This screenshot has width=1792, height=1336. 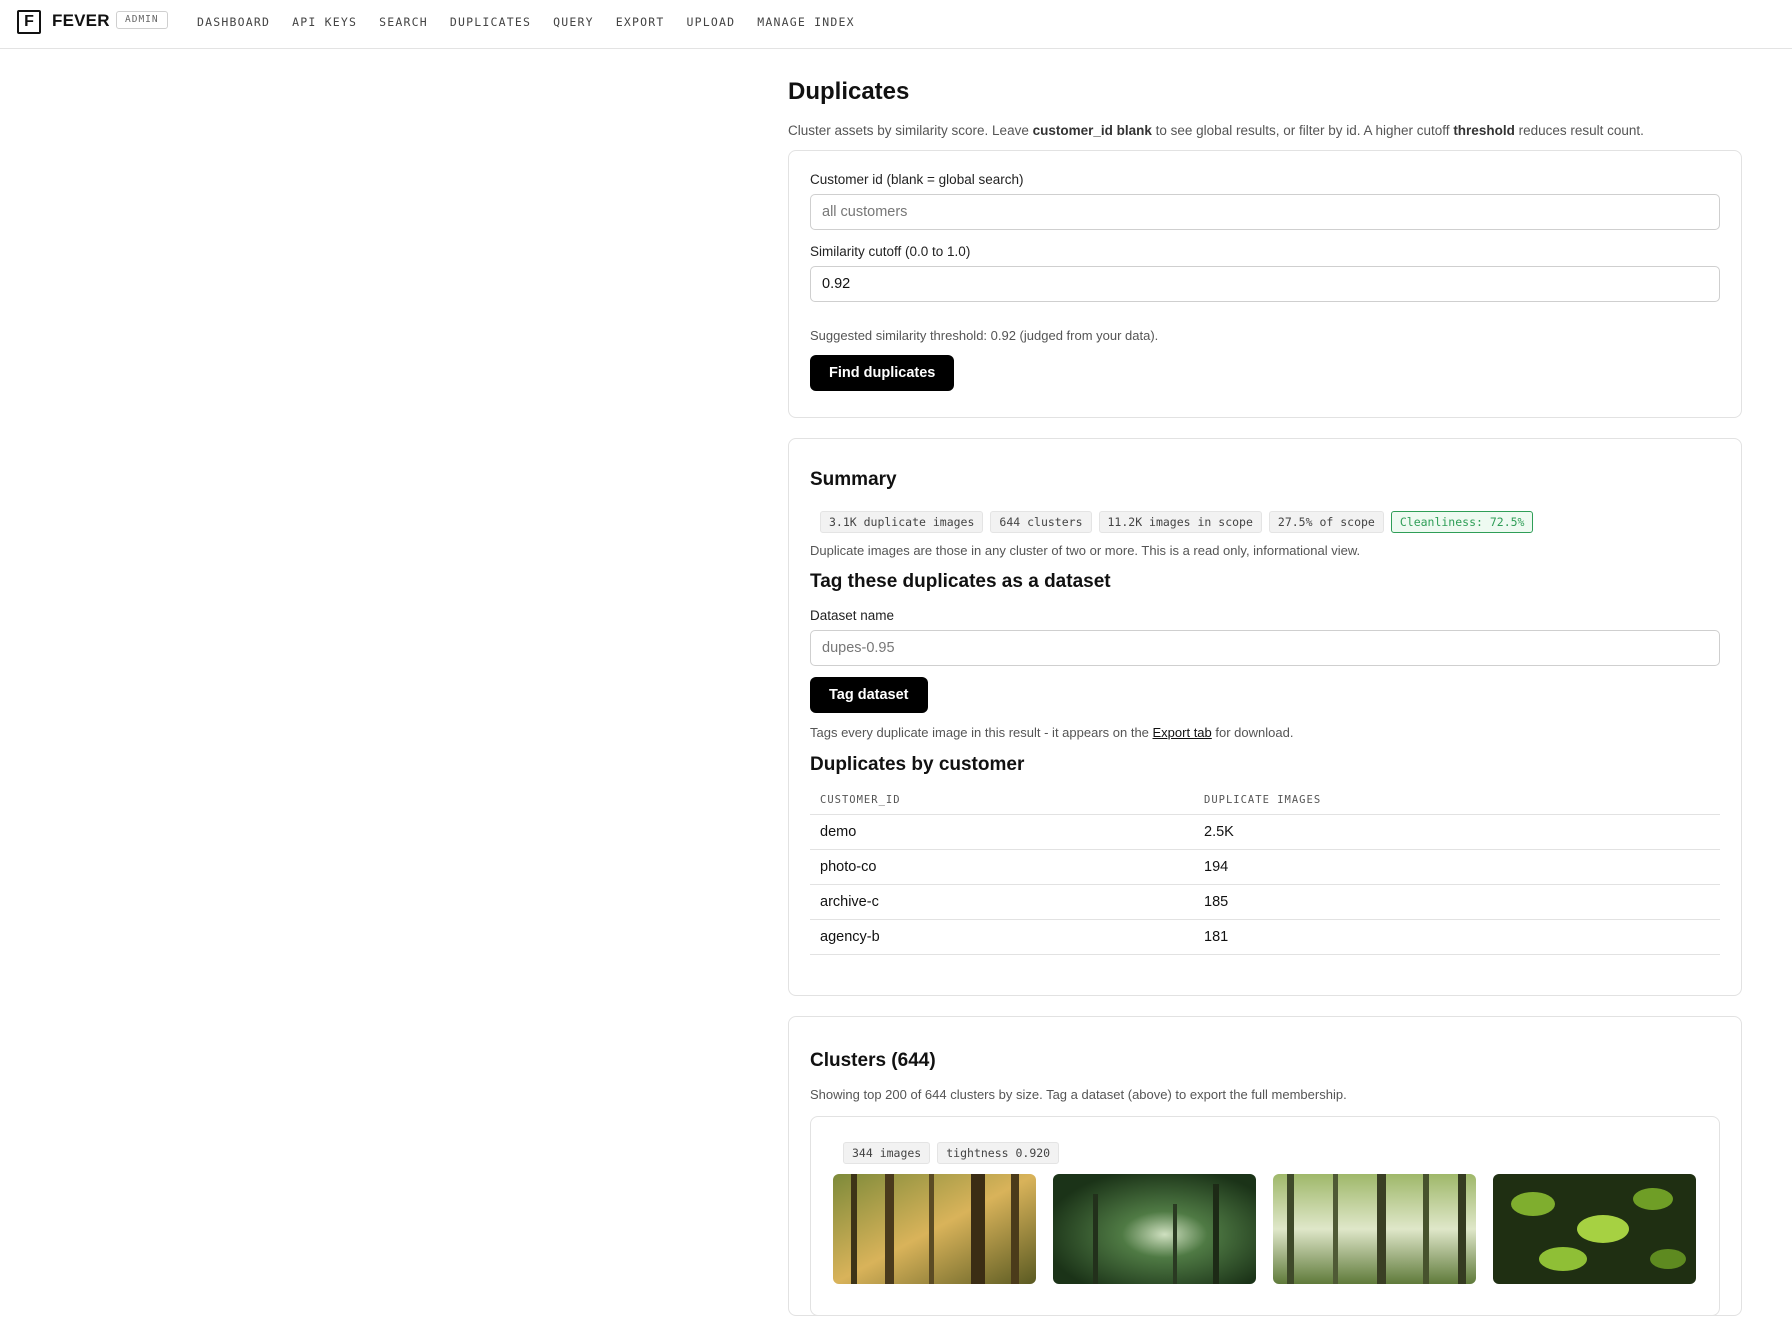 What do you see at coordinates (869, 695) in the screenshot?
I see `tag-dataset-button: Tag dataset` at bounding box center [869, 695].